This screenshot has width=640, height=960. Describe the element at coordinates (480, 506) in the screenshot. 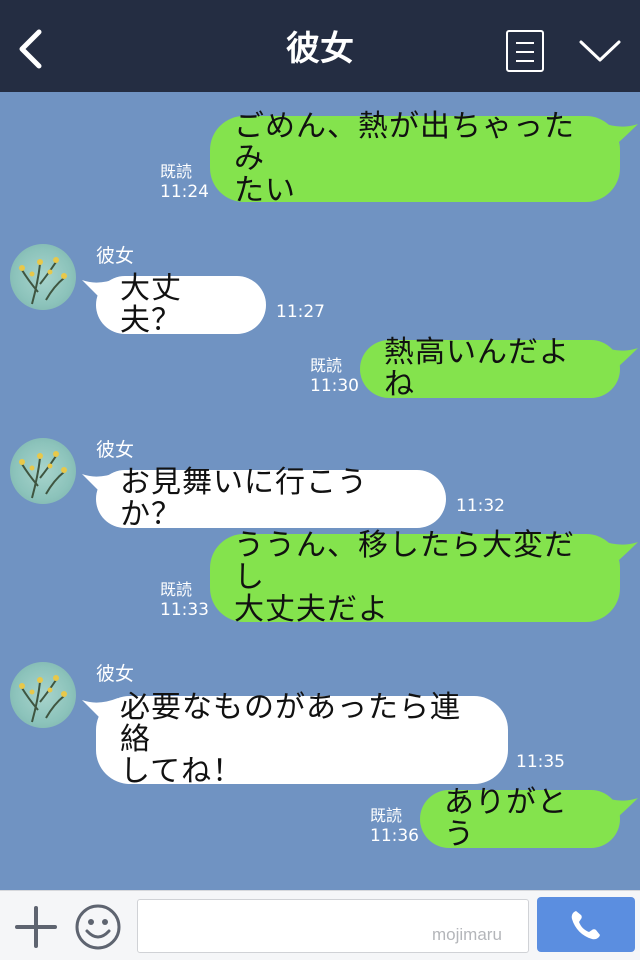

I see `message-time: 11:32` at that location.